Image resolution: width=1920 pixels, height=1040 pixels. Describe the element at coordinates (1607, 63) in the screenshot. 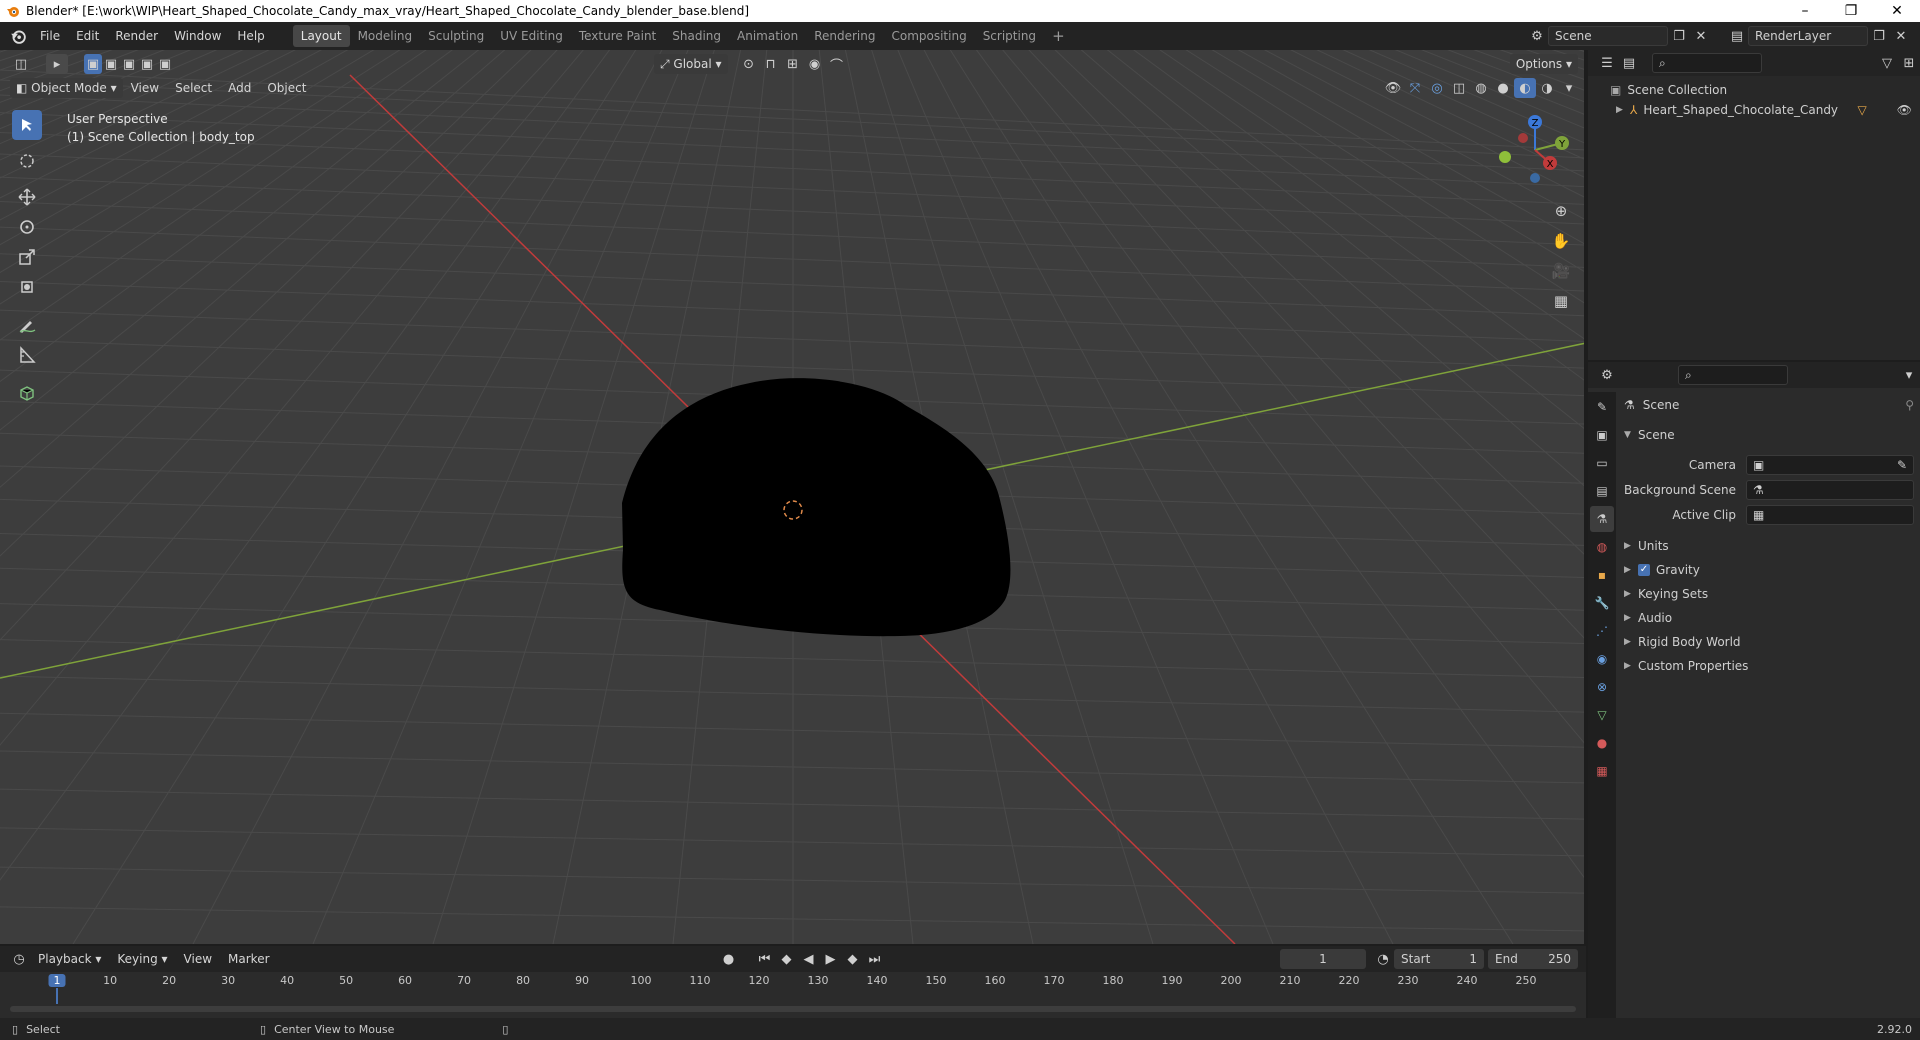

I see `outliner-editor-type-icon: ☰` at that location.